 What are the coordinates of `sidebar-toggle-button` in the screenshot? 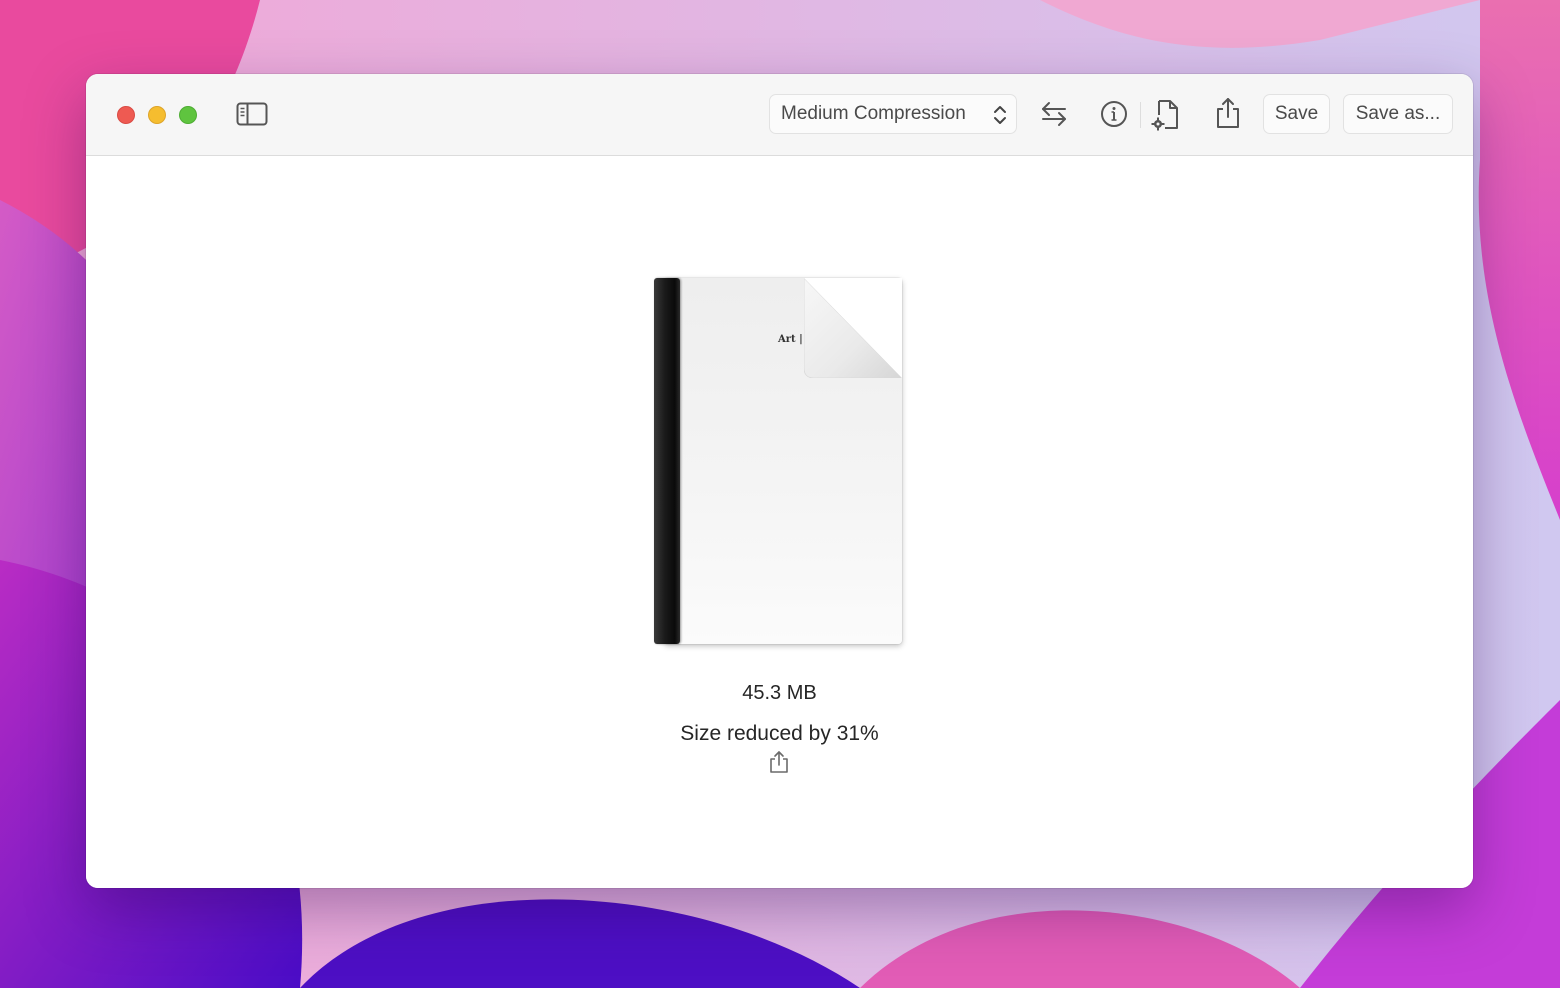 It's located at (252, 114).